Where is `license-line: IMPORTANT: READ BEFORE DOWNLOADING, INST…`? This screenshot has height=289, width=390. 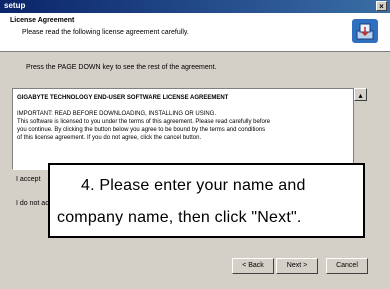 license-line: IMPORTANT: READ BEFORE DOWNLOADING, INST… is located at coordinates (117, 114).